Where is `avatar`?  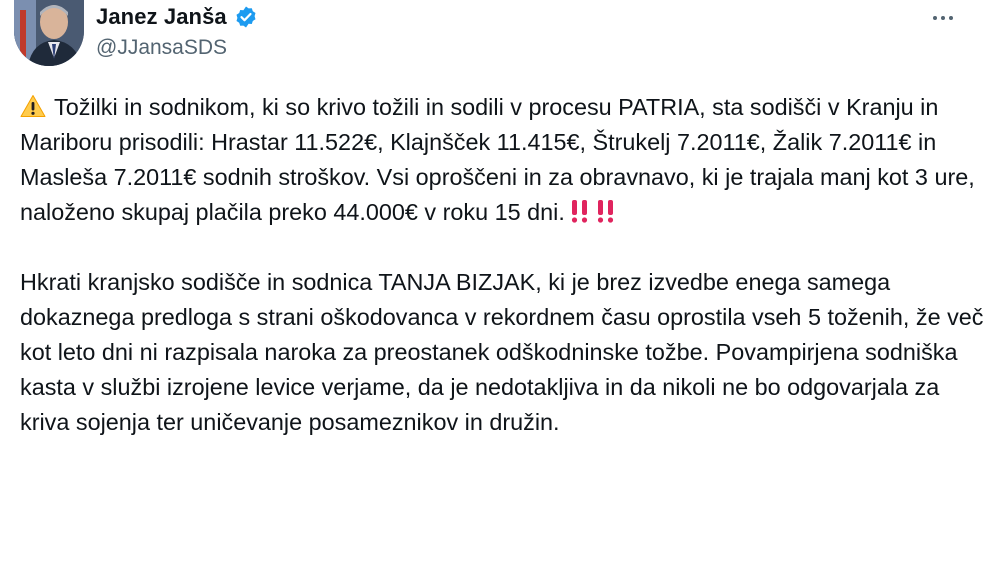
avatar is located at coordinates (49, 33).